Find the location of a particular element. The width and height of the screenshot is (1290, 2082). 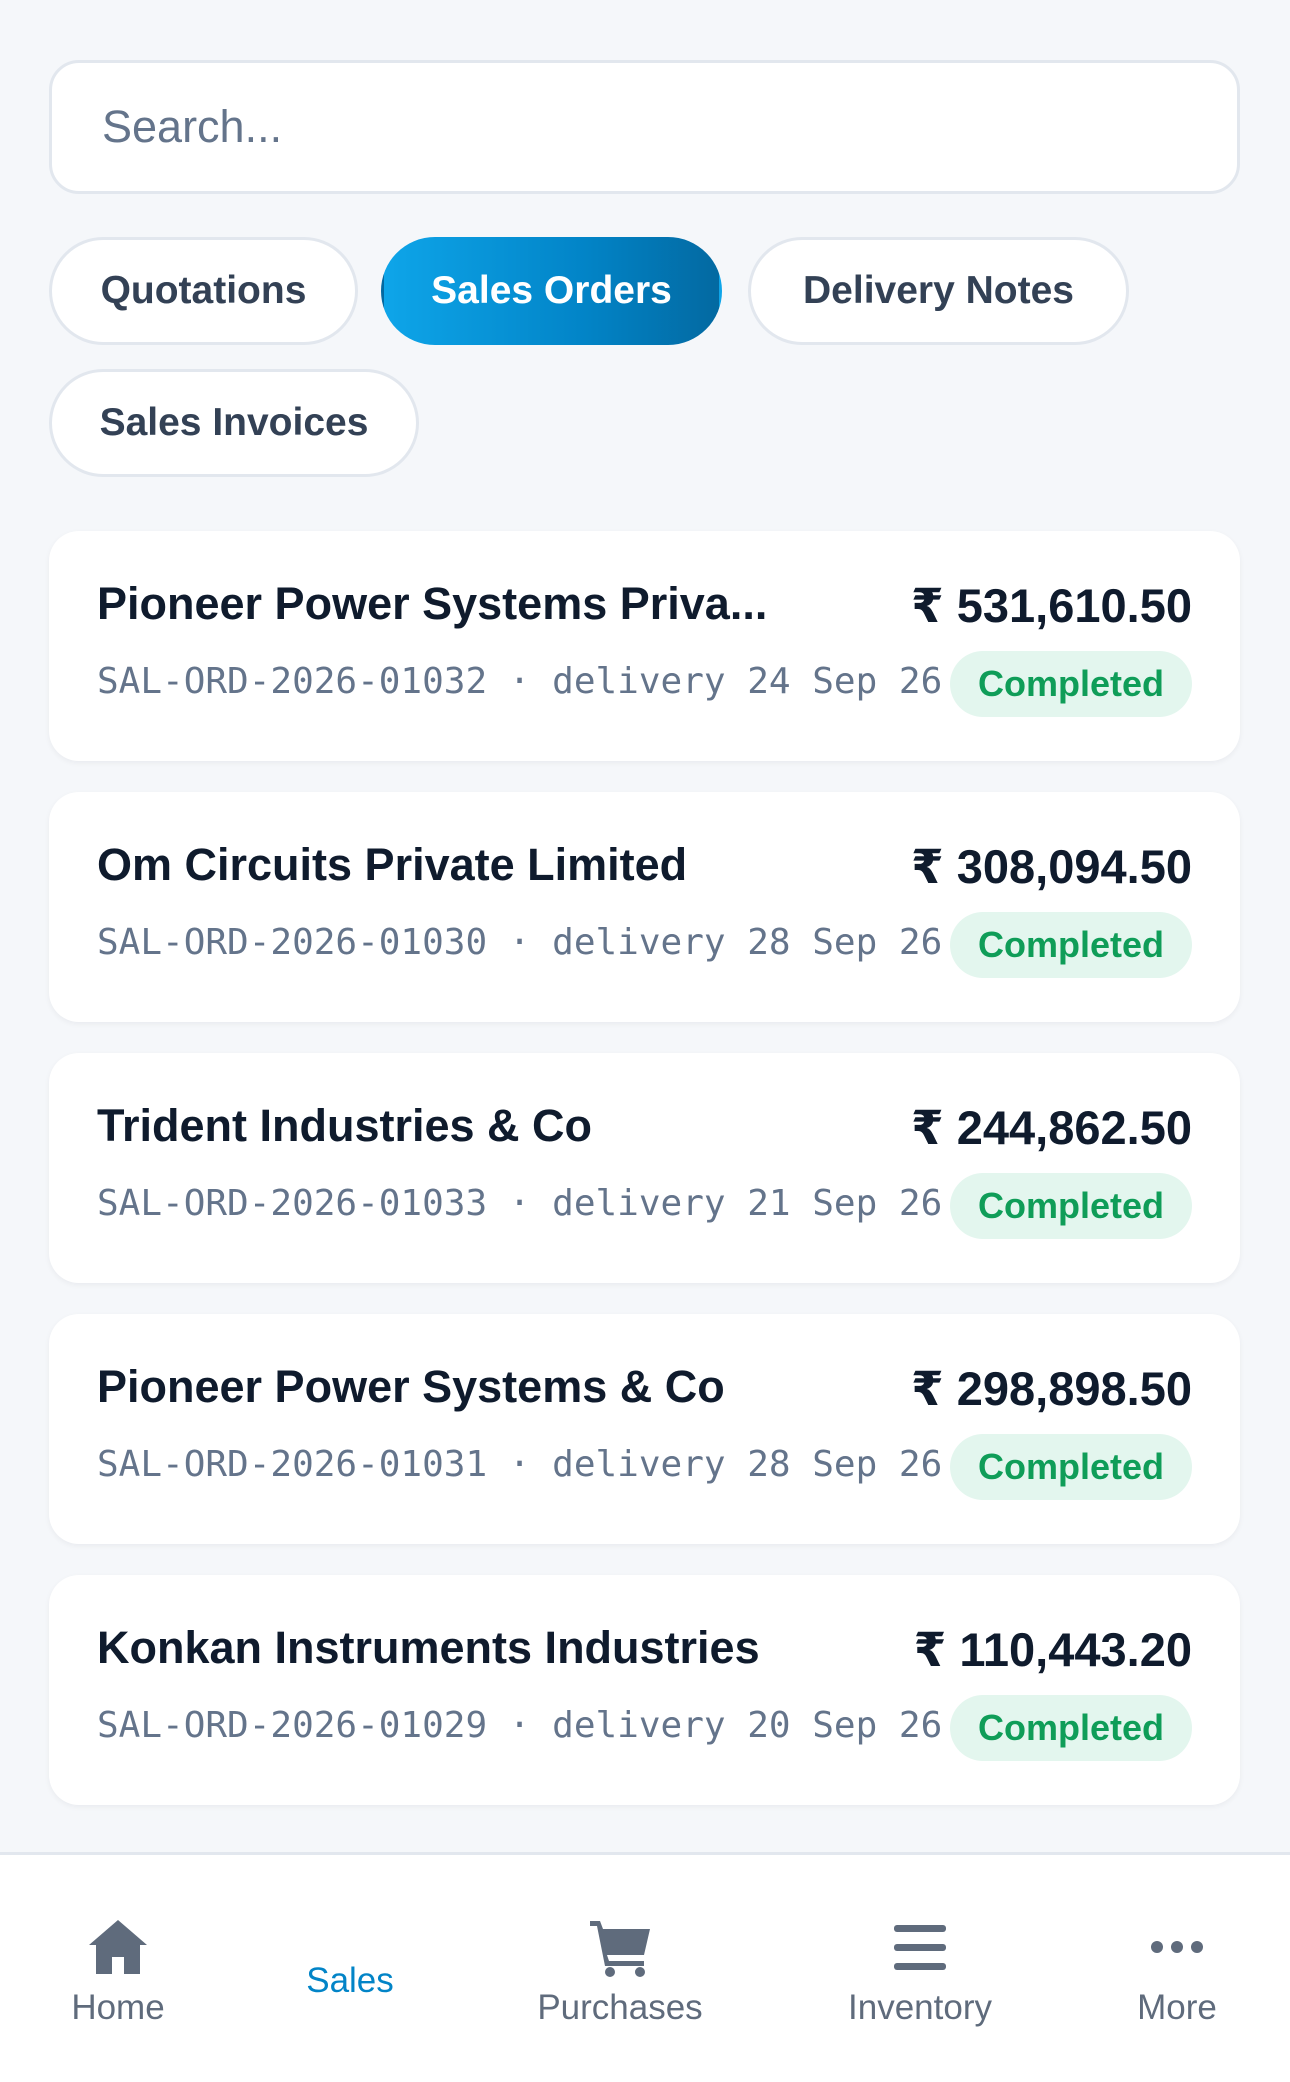

order-amount: ₹ 110,443.20 is located at coordinates (1052, 1649).